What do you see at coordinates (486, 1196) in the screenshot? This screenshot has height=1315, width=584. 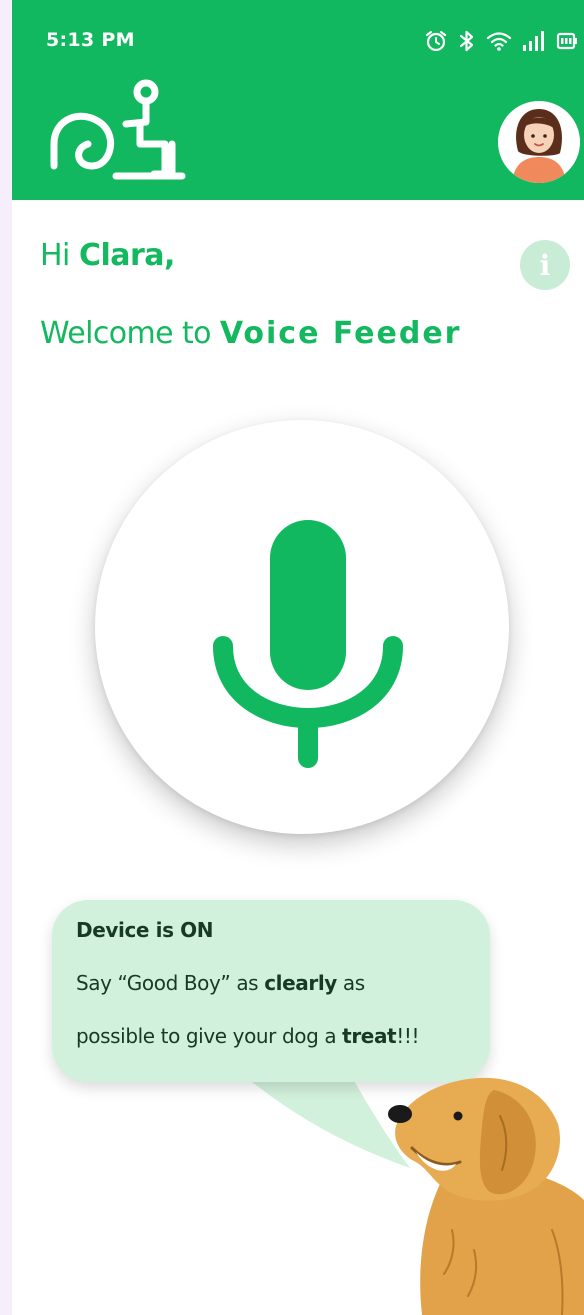 I see `golden-retriever-dog-illustration` at bounding box center [486, 1196].